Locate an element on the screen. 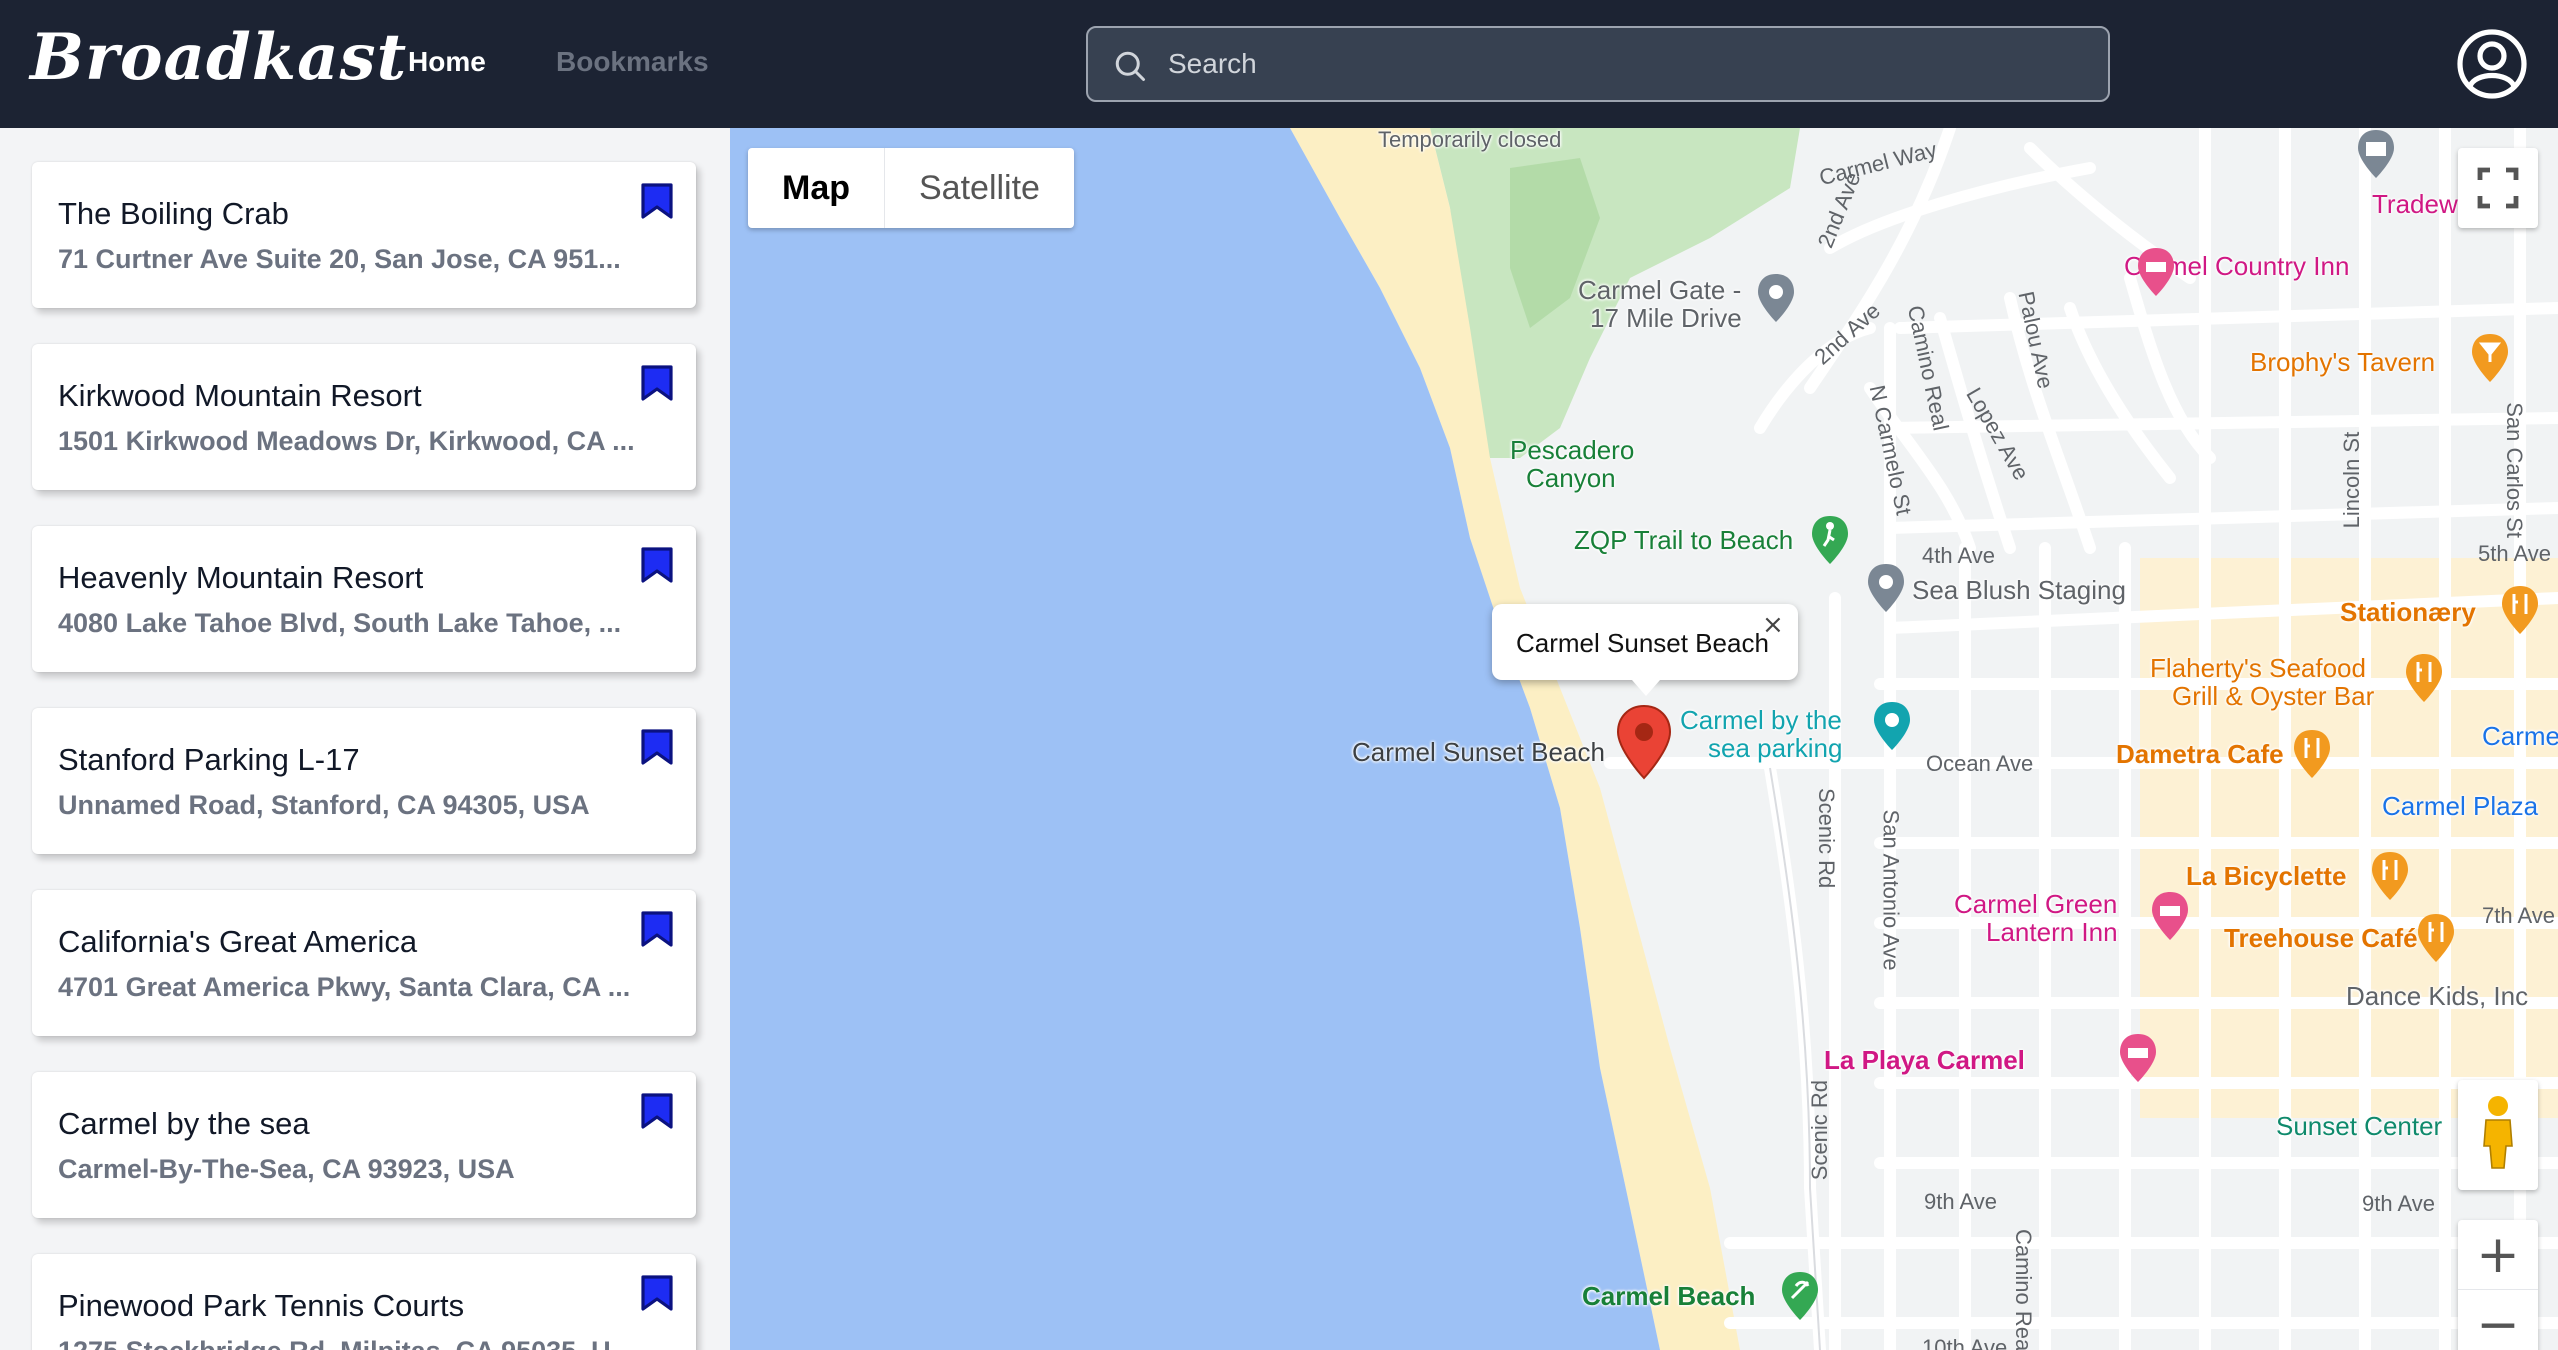  bar-pin-icon is located at coordinates (2490, 358).